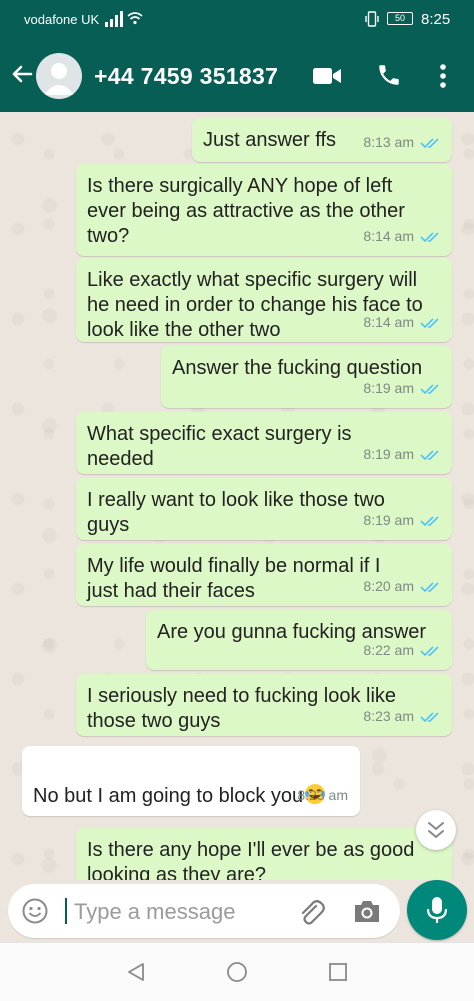  What do you see at coordinates (66, 911) in the screenshot?
I see `text-cursor` at bounding box center [66, 911].